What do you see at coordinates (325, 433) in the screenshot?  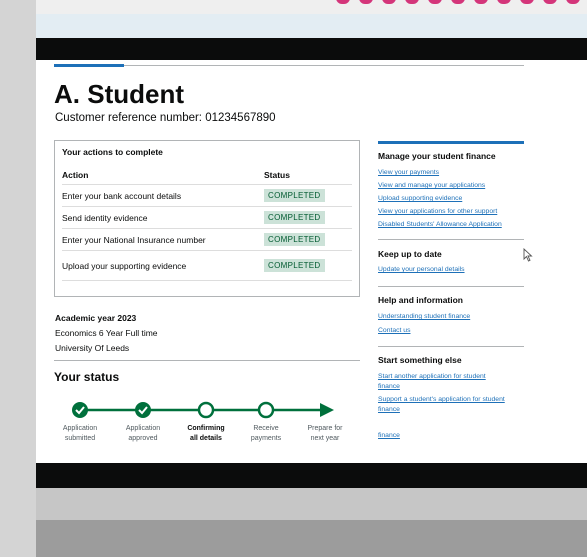 I see `step-label-prepare: Prepare for next year` at bounding box center [325, 433].